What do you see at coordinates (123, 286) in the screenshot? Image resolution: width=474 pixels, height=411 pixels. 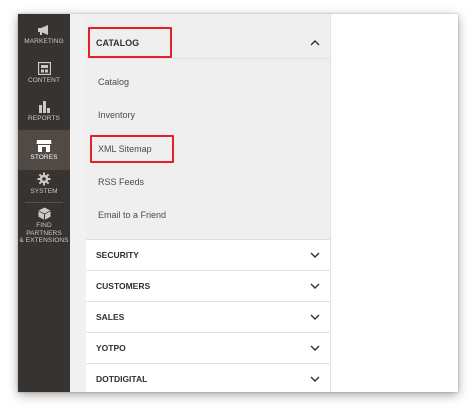 I see `section-title: CUSTOMERS` at bounding box center [123, 286].